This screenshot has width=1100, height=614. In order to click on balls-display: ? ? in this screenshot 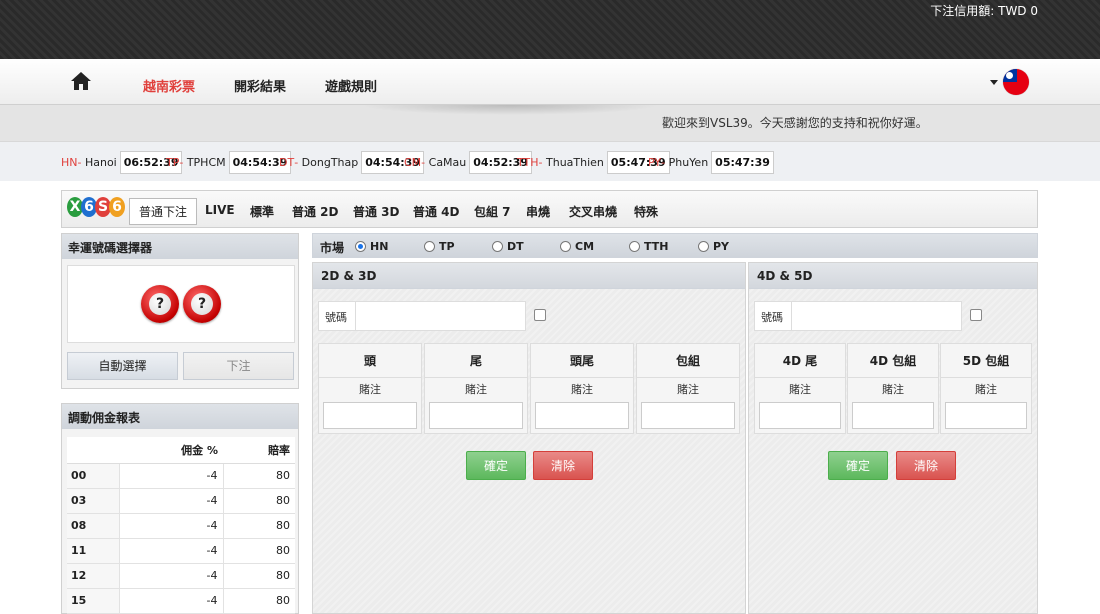, I will do `click(181, 304)`.